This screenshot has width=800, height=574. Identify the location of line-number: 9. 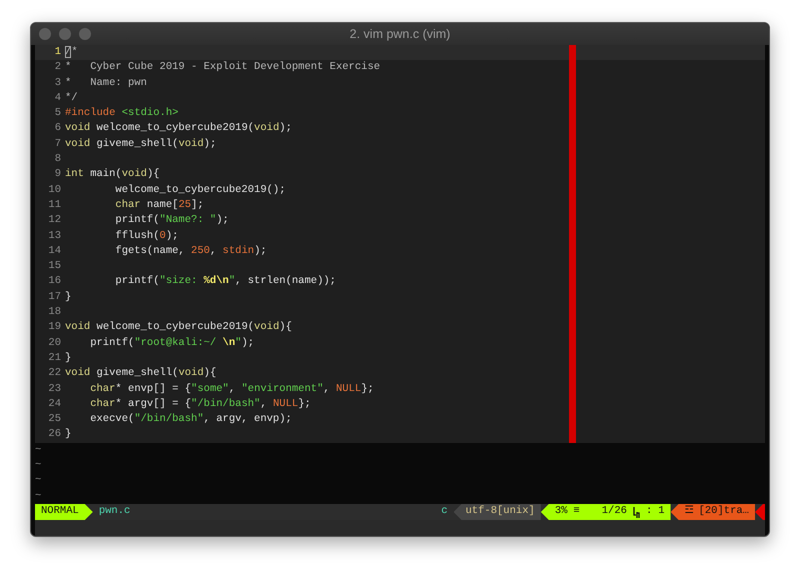
(57, 174).